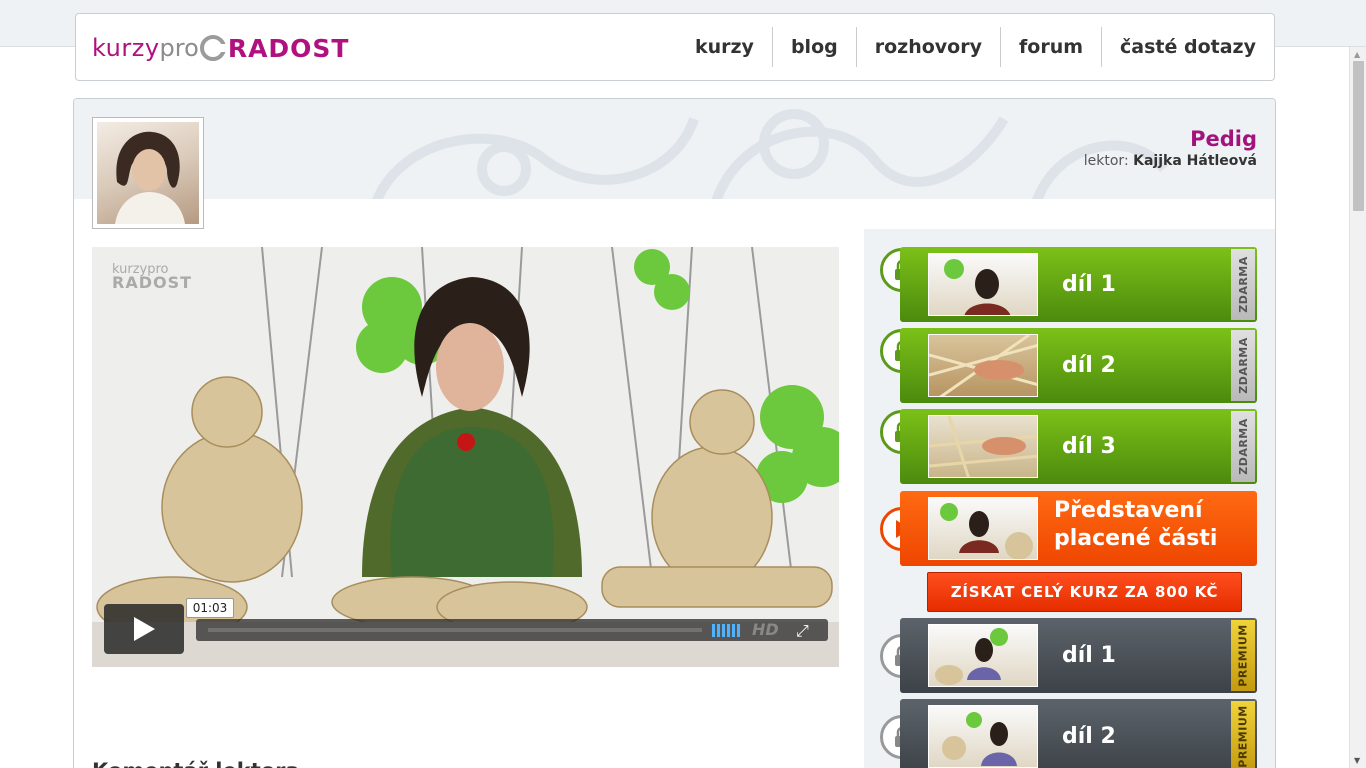 The width and height of the screenshot is (1366, 768). Describe the element at coordinates (1106, 161) in the screenshot. I see `lector-label: lektor:` at that location.